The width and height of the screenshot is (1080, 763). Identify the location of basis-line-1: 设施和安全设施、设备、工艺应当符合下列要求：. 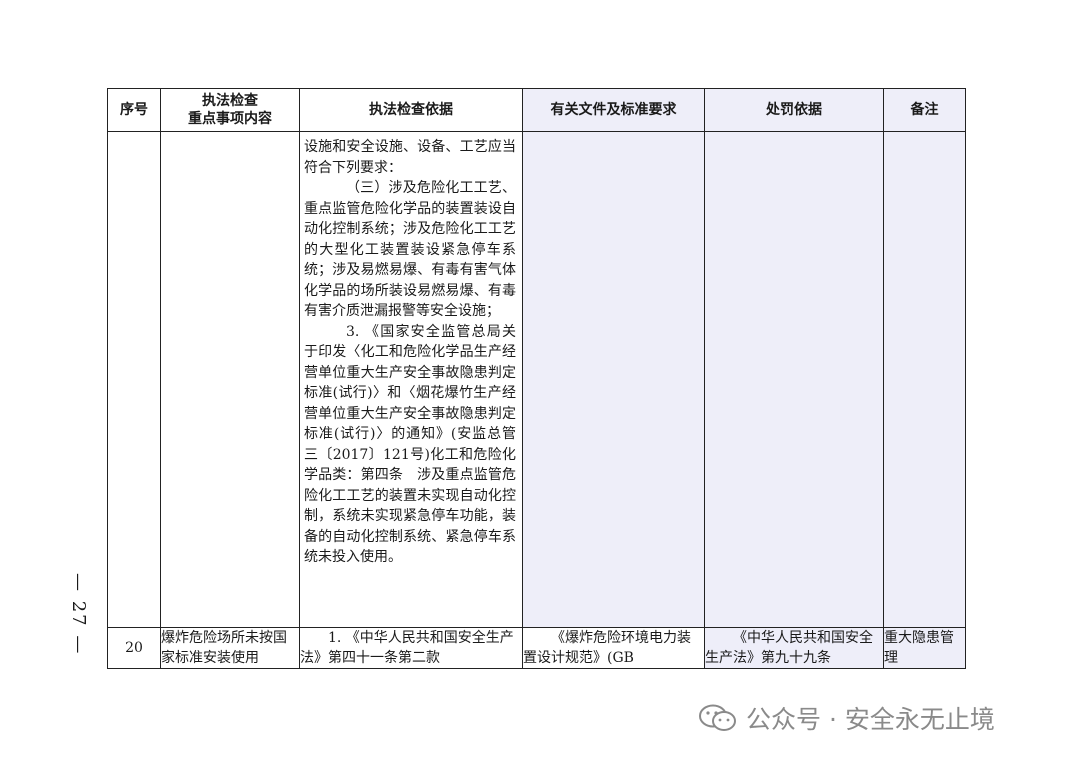
(410, 157).